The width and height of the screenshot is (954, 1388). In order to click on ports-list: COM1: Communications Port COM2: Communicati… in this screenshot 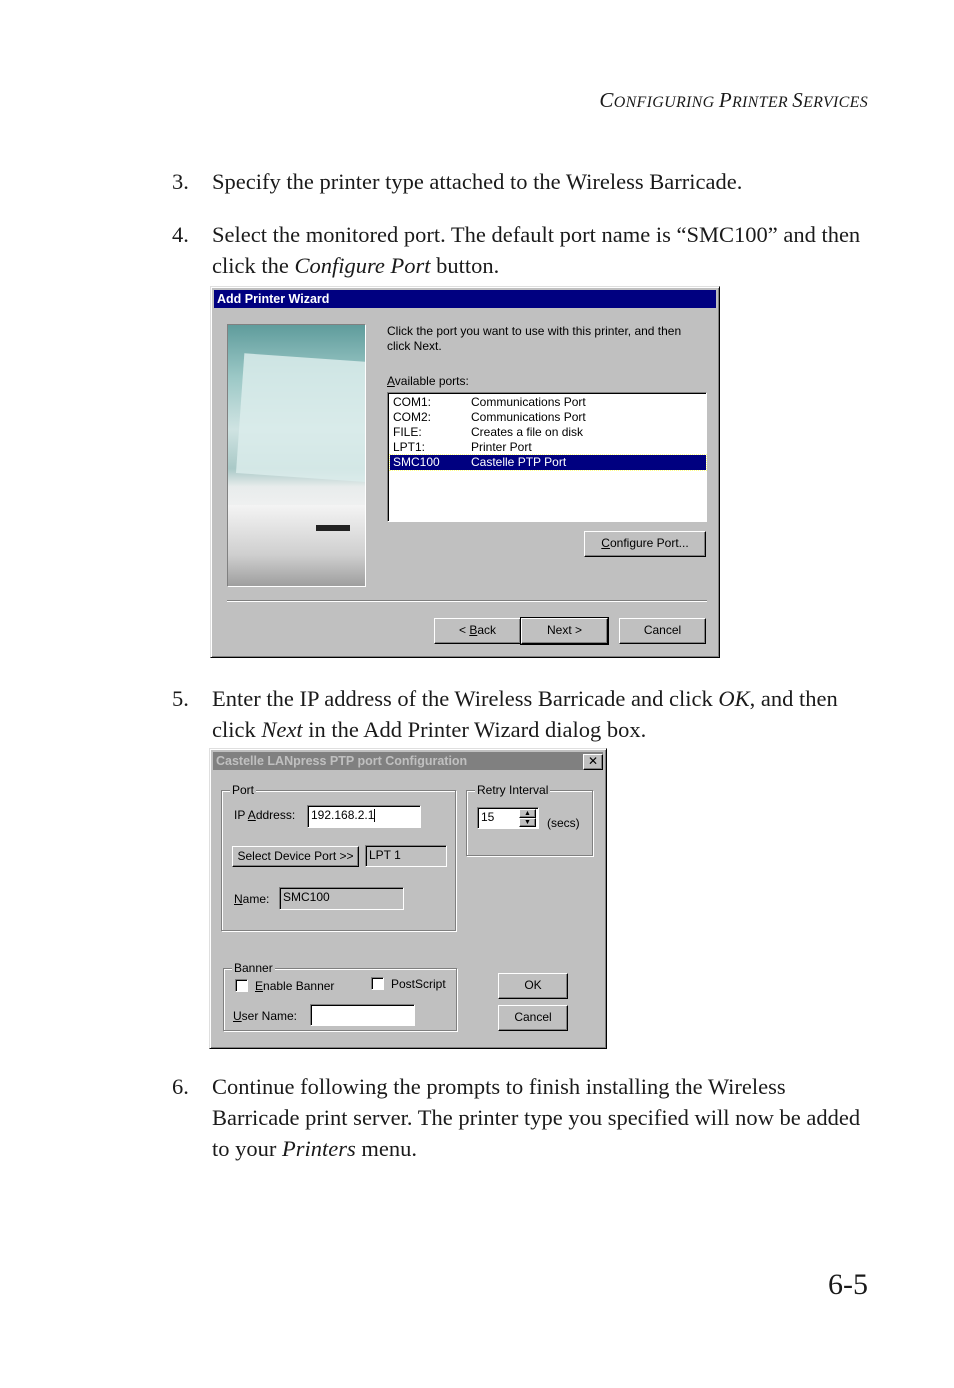, I will do `click(548, 433)`.